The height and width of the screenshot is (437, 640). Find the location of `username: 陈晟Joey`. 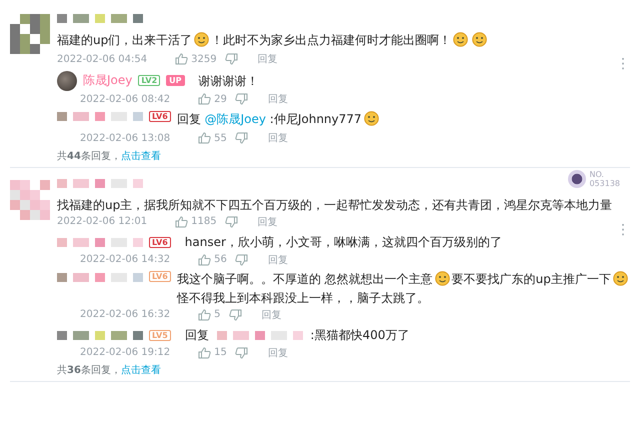

username: 陈晟Joey is located at coordinates (107, 80).